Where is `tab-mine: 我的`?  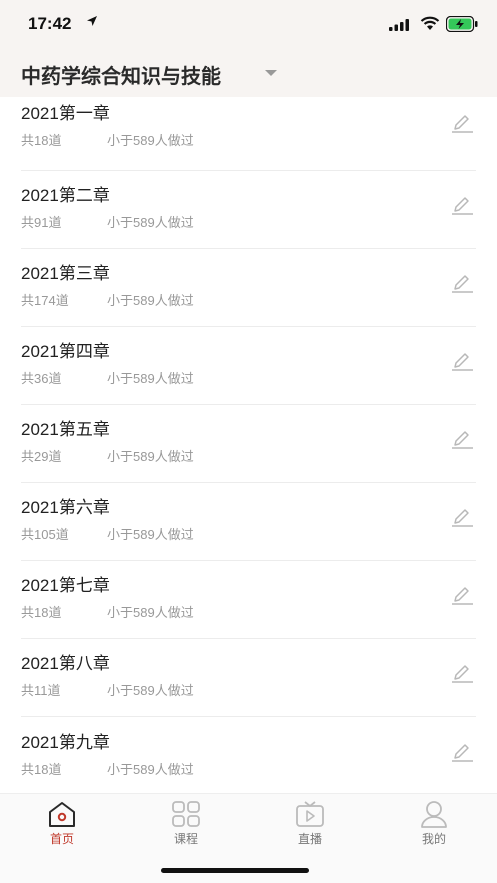
tab-mine: 我的 is located at coordinates (434, 824).